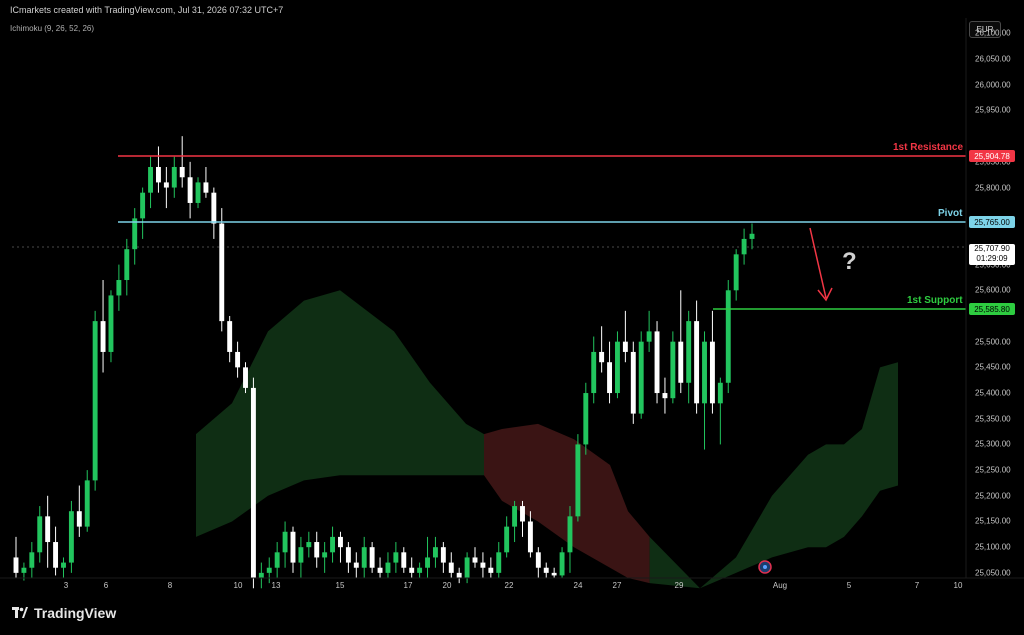 This screenshot has width=1024, height=635. What do you see at coordinates (992, 248) in the screenshot?
I see `last-price-value: 25,707.90` at bounding box center [992, 248].